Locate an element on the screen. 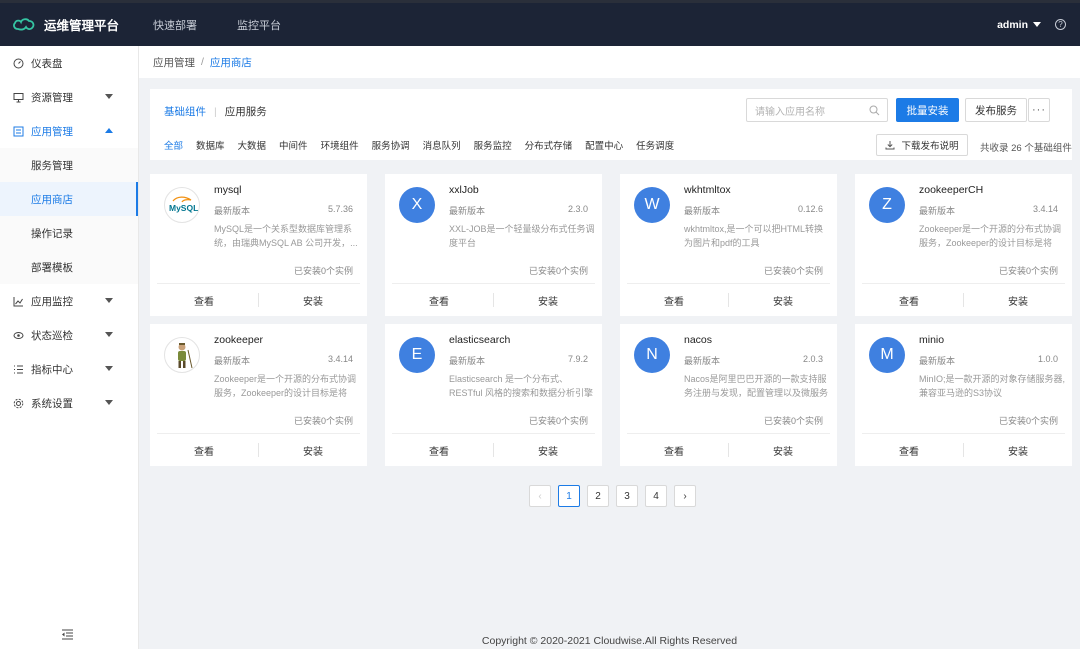 This screenshot has height=649, width=1080. version-value: 5.7.36 is located at coordinates (340, 209).